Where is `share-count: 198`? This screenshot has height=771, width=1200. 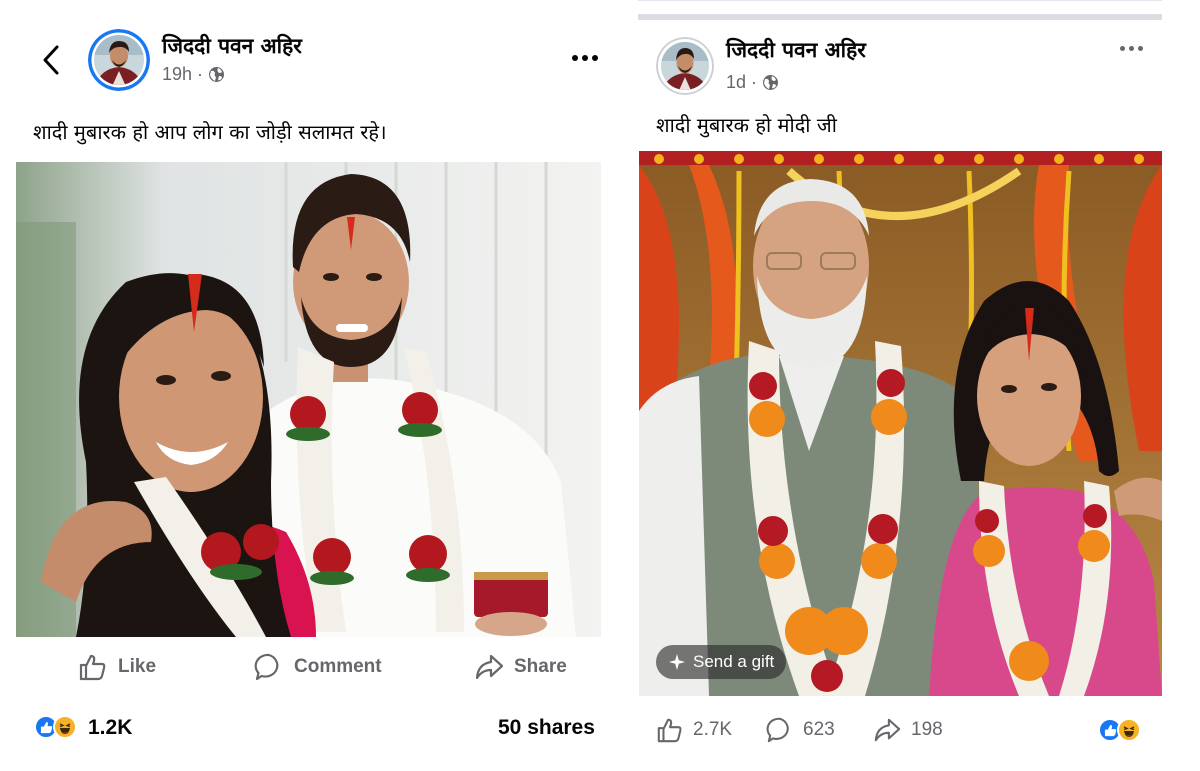
share-count: 198 is located at coordinates (927, 729).